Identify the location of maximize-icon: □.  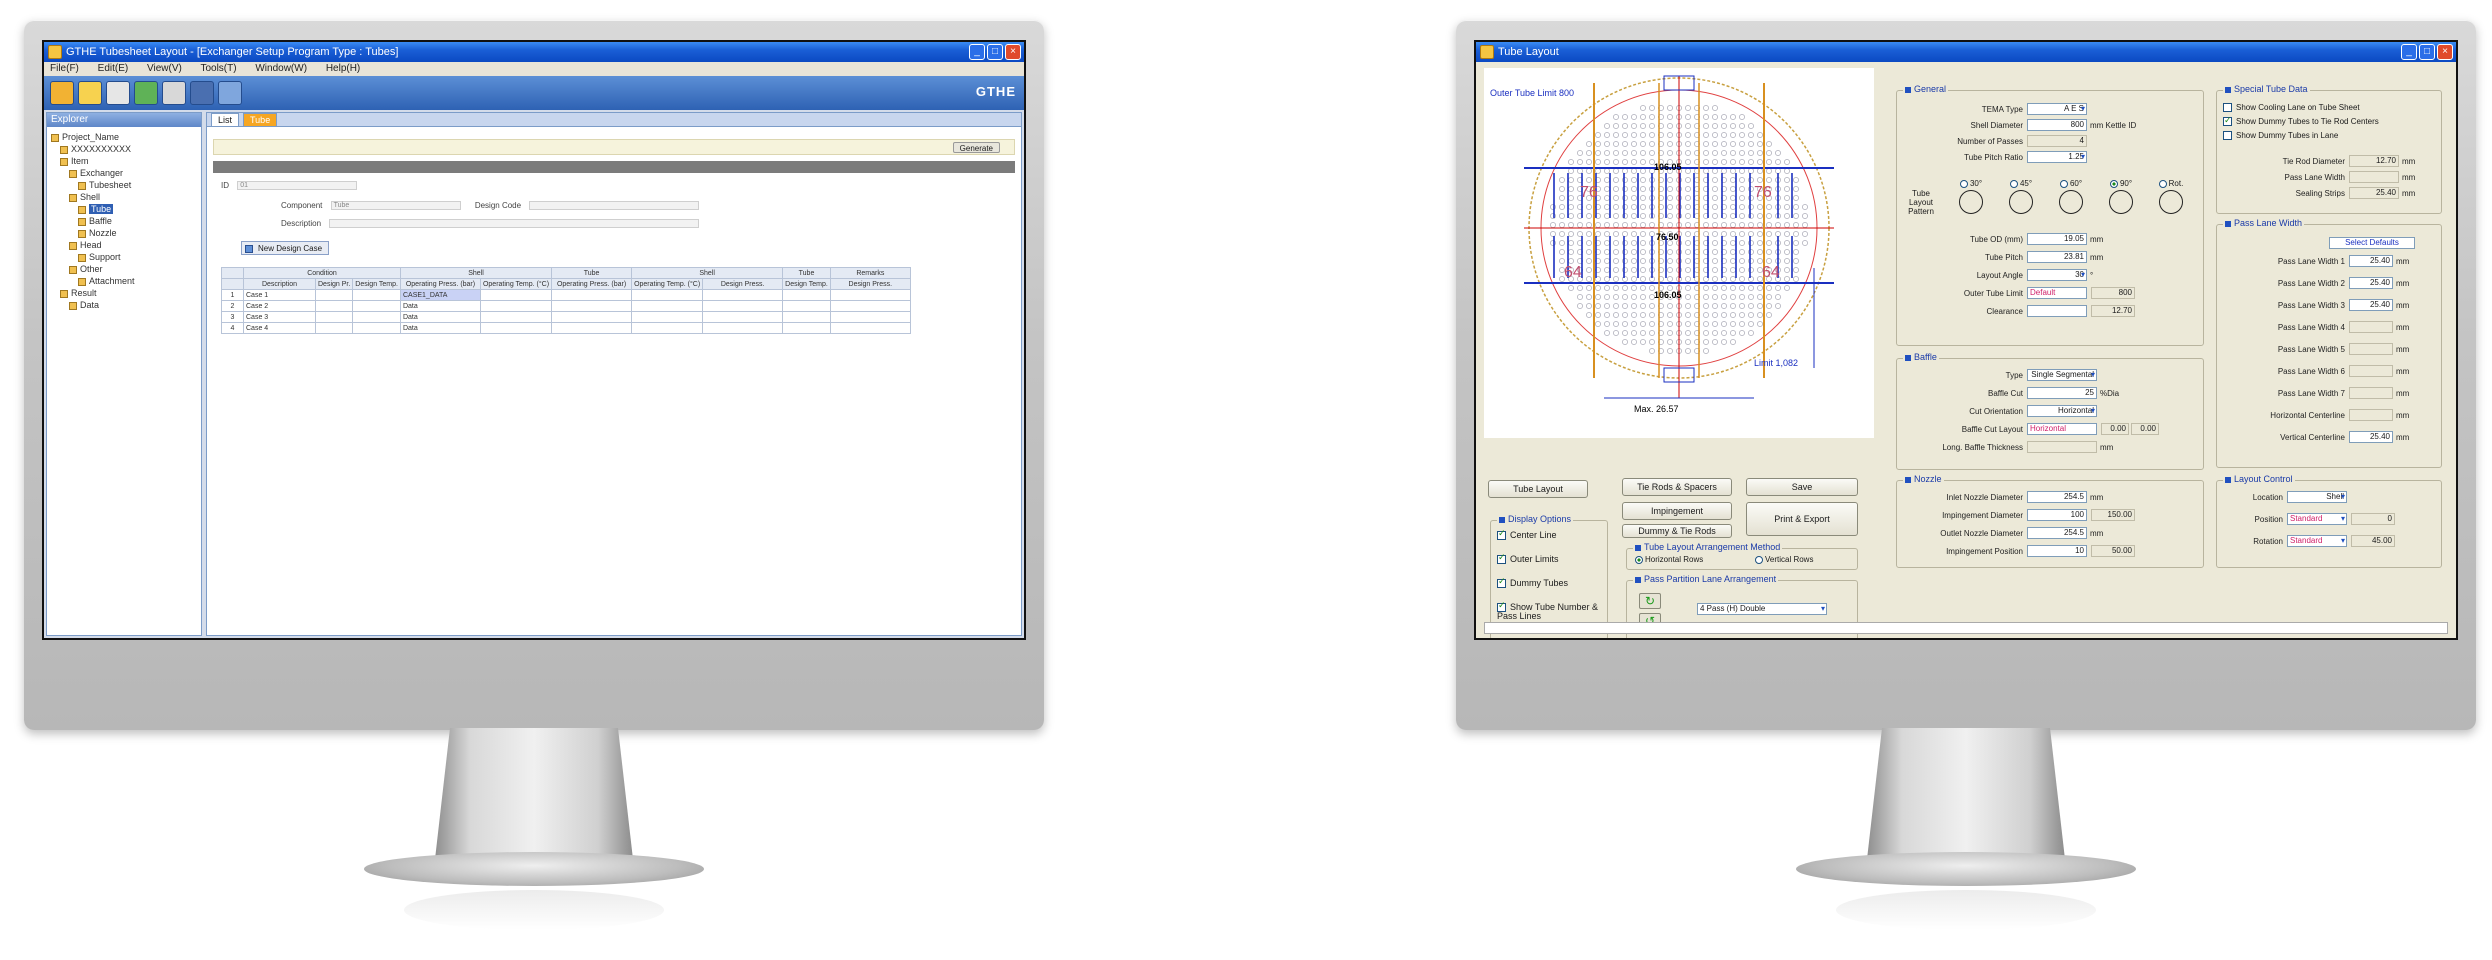
(995, 52).